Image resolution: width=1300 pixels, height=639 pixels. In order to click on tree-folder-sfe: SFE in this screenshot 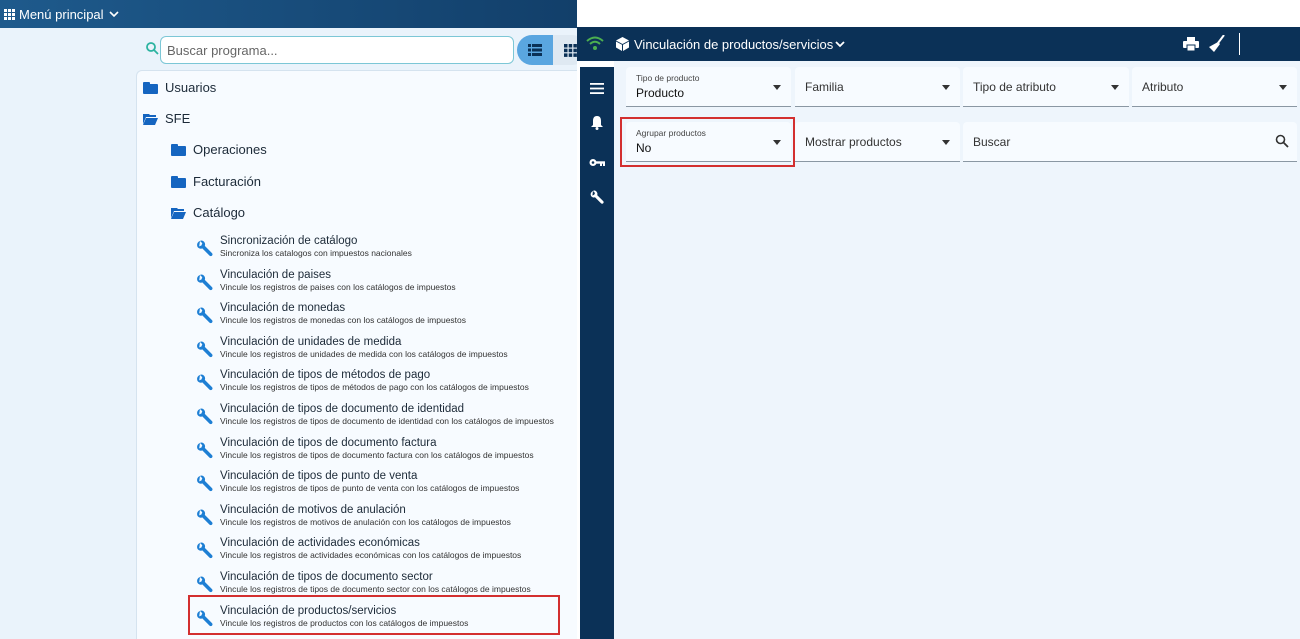, I will do `click(166, 118)`.